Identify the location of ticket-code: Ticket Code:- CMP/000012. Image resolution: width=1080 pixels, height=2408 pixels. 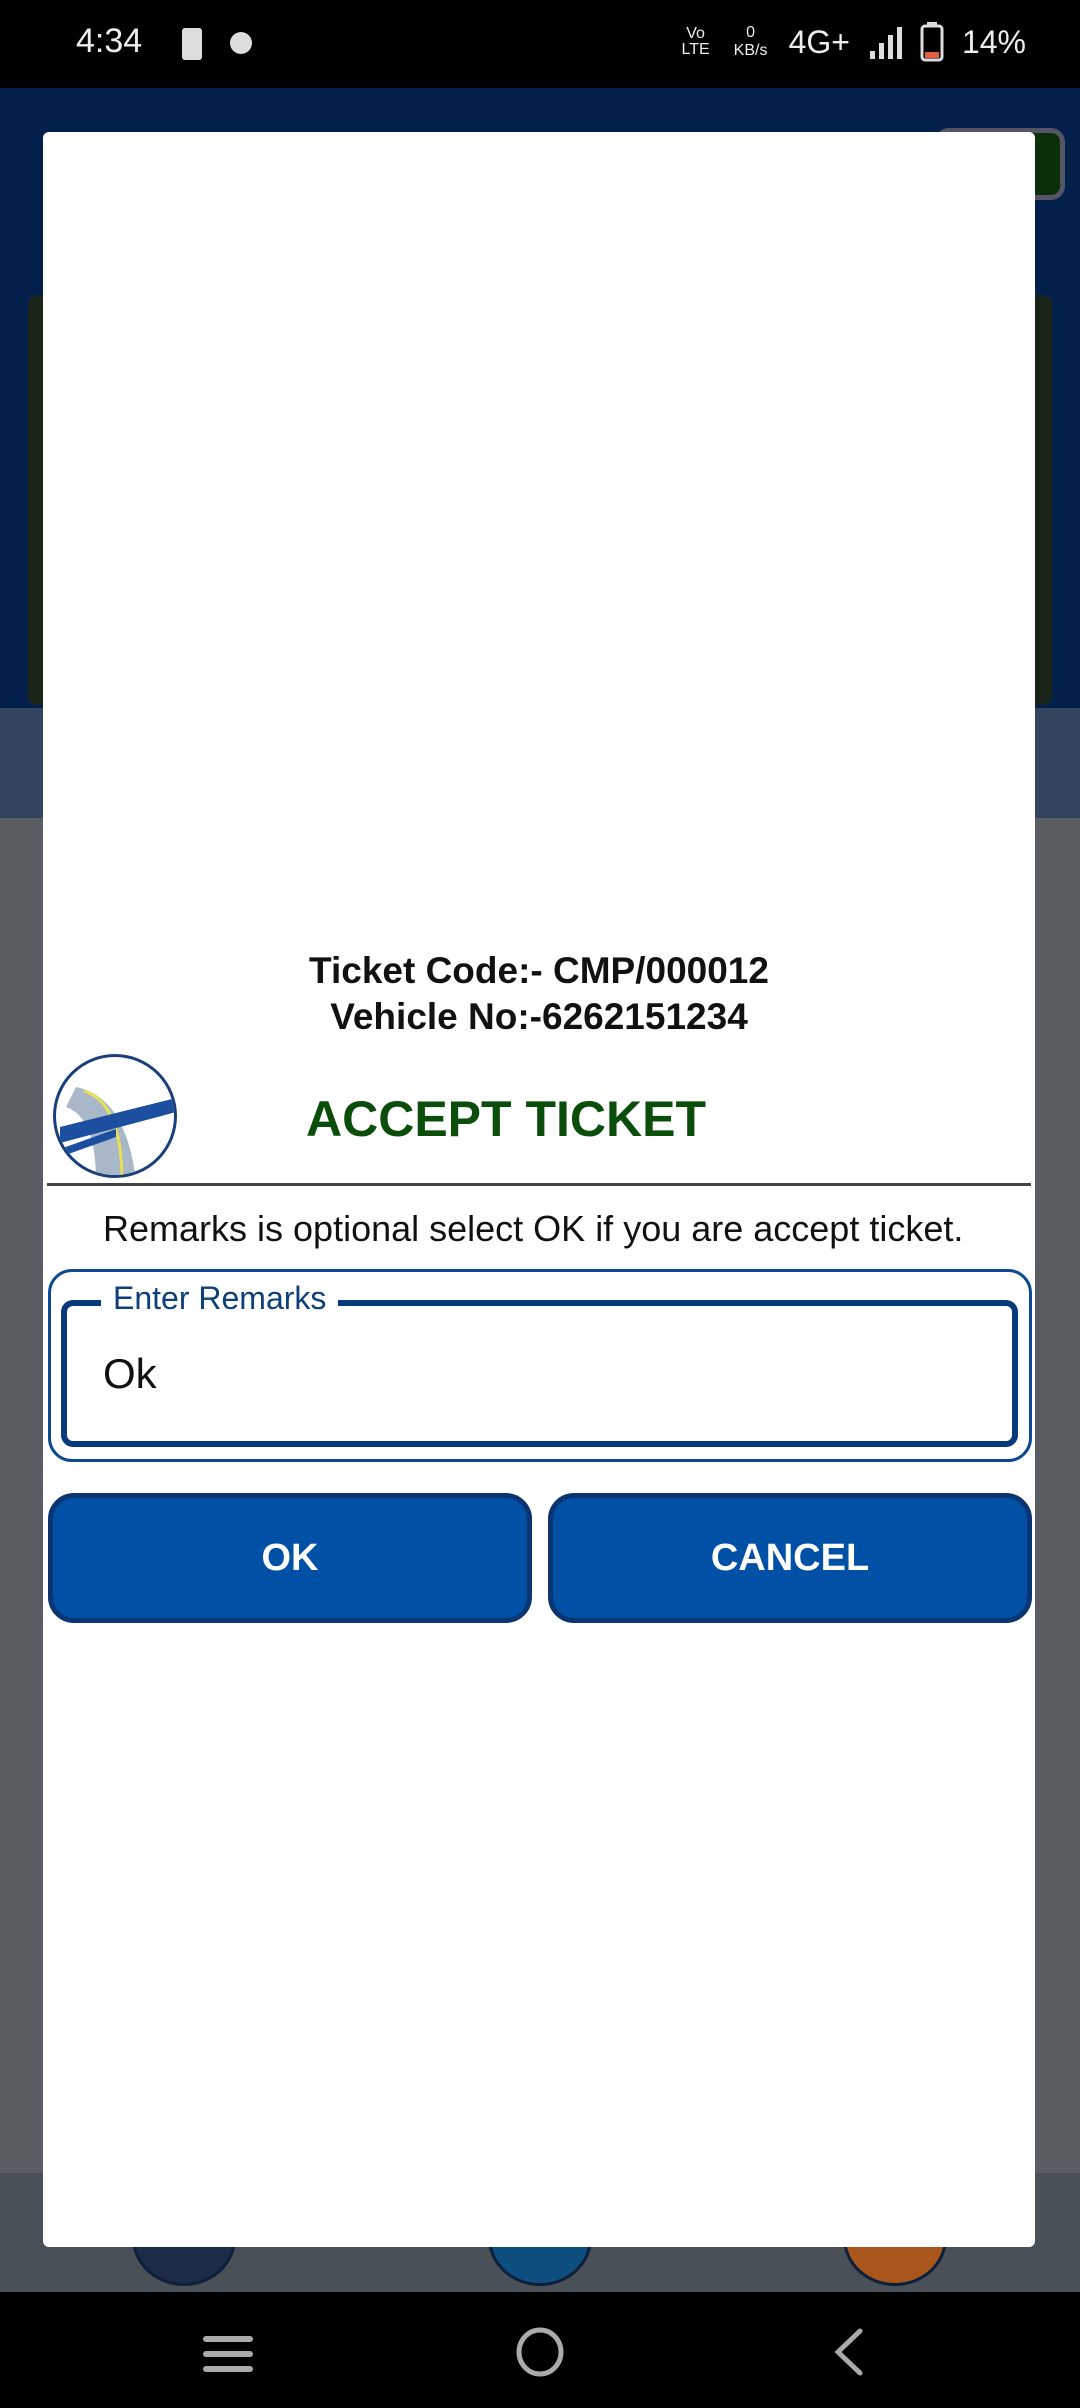
(539, 970).